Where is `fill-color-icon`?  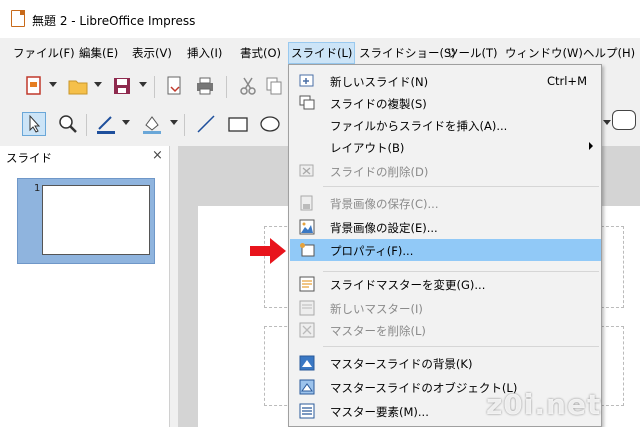
fill-color-icon is located at coordinates (152, 124).